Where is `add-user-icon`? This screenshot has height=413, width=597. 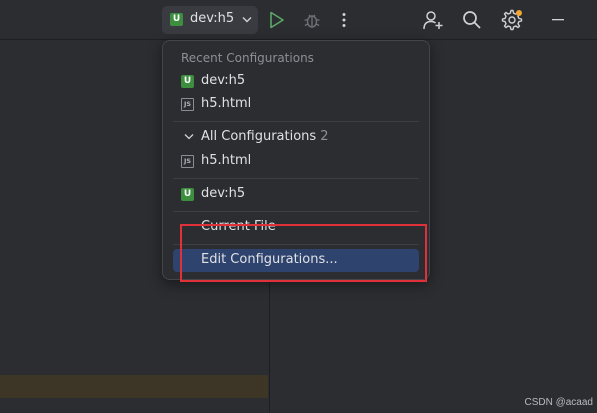
add-user-icon is located at coordinates (433, 20).